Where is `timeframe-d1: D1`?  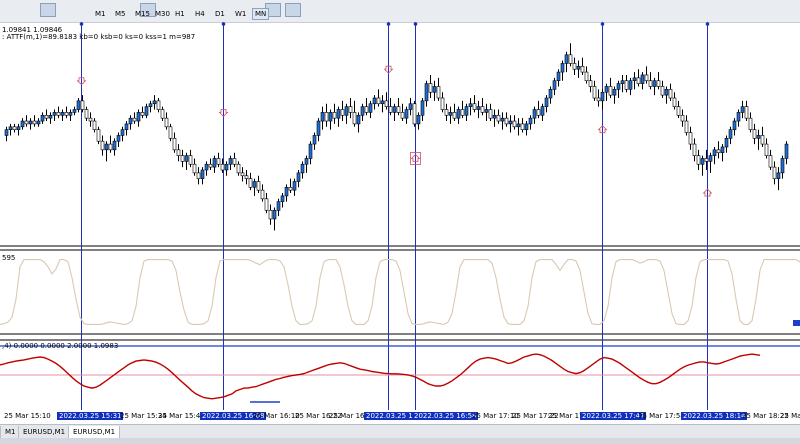 timeframe-d1: D1 is located at coordinates (220, 14).